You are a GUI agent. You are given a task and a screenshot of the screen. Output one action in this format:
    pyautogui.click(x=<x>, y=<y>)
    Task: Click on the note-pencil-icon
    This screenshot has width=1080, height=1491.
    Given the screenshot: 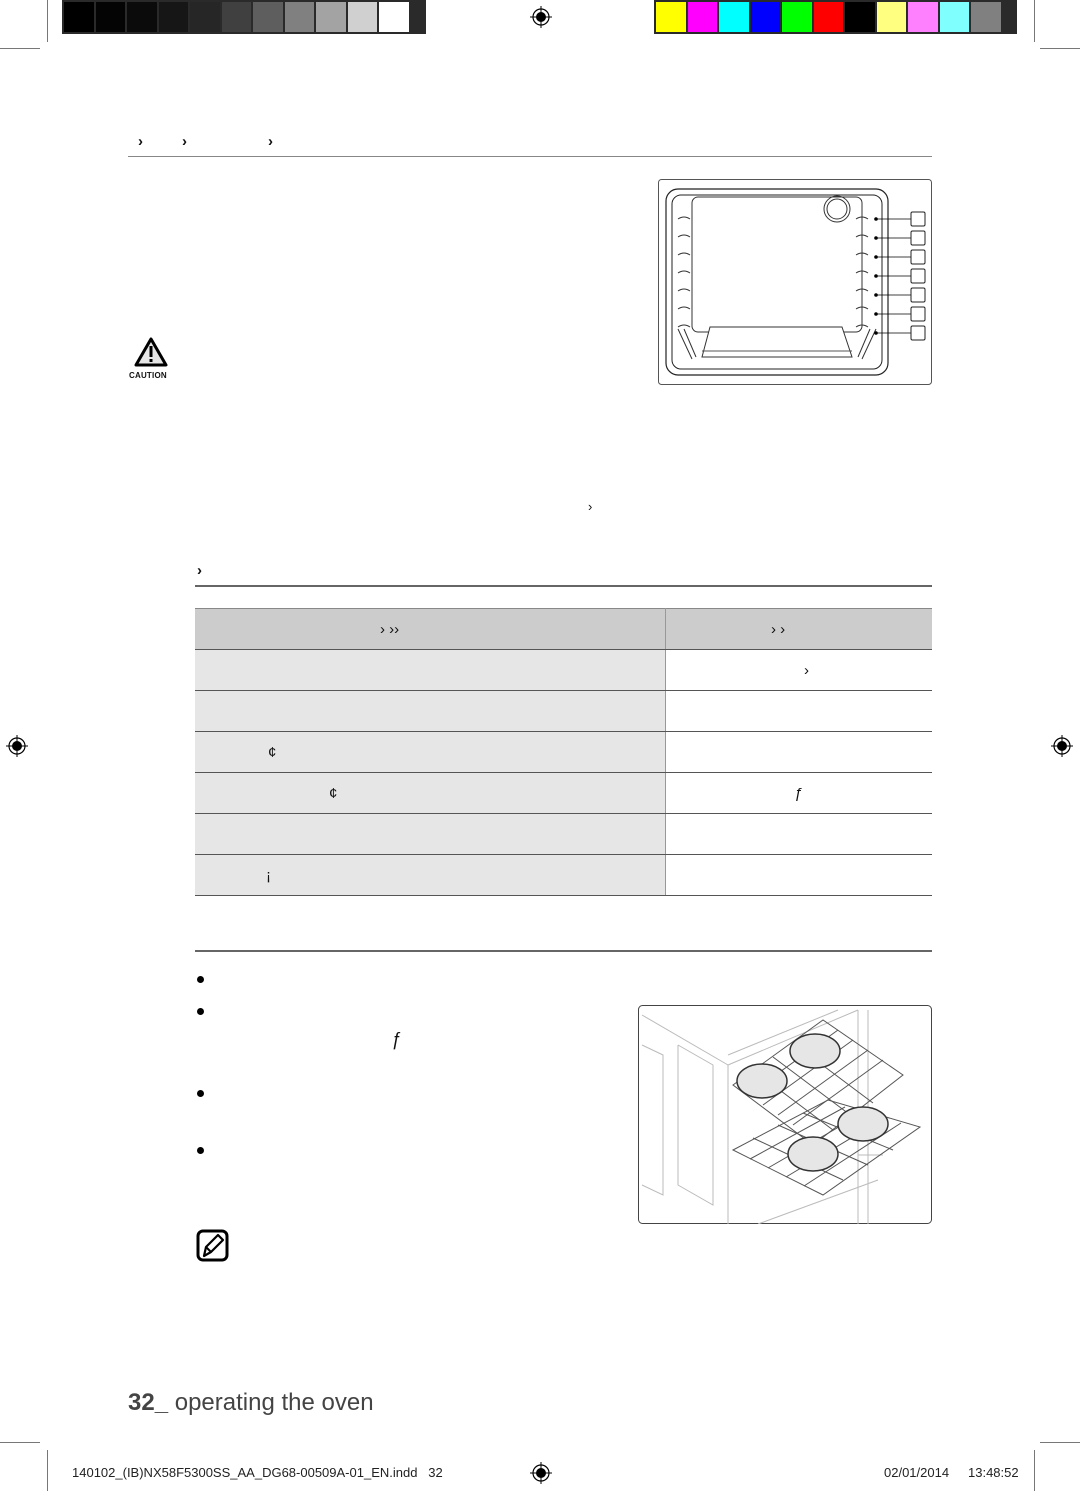 What is the action you would take?
    pyautogui.click(x=212, y=1245)
    